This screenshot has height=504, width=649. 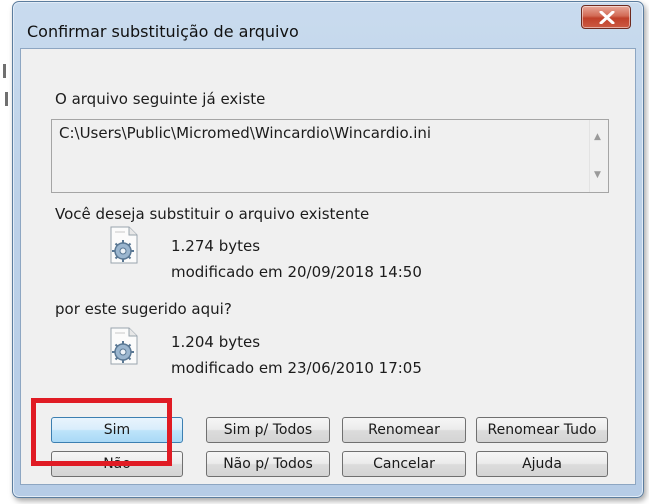 What do you see at coordinates (404, 430) in the screenshot?
I see `rename-button: Renomear` at bounding box center [404, 430].